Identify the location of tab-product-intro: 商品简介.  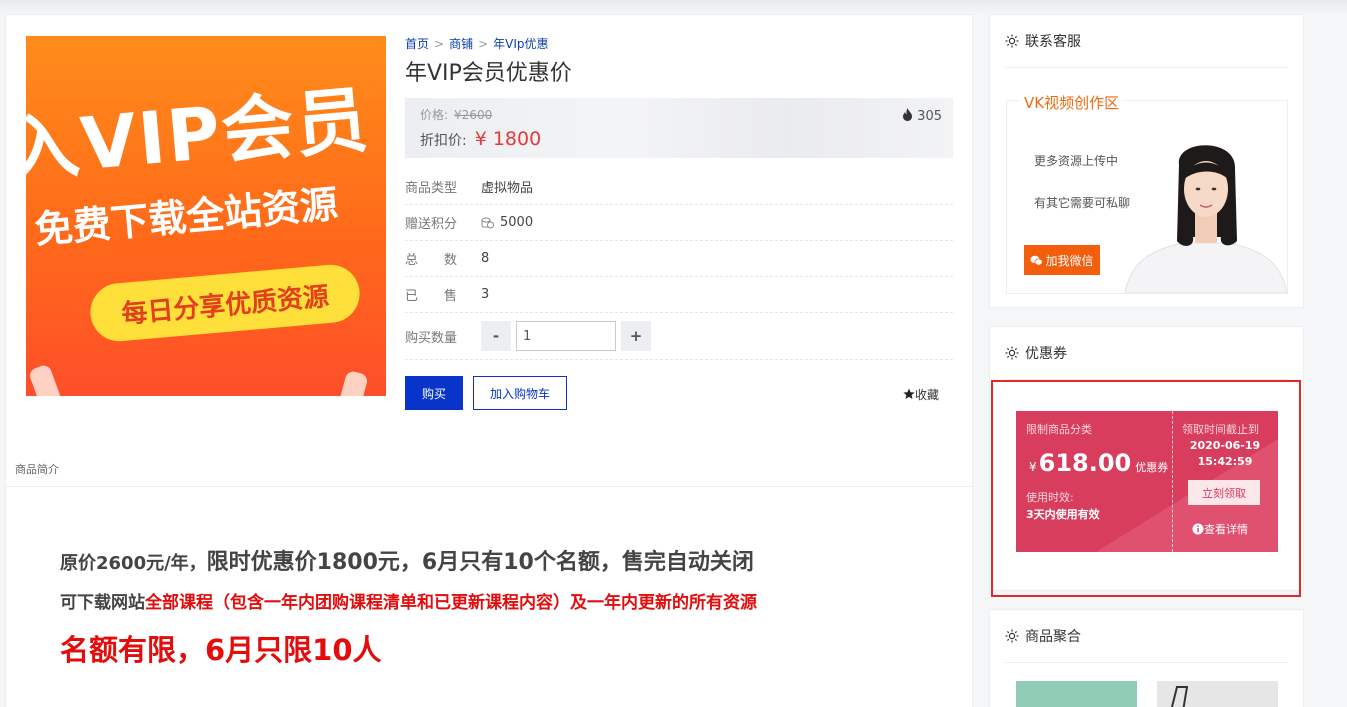
(37, 469).